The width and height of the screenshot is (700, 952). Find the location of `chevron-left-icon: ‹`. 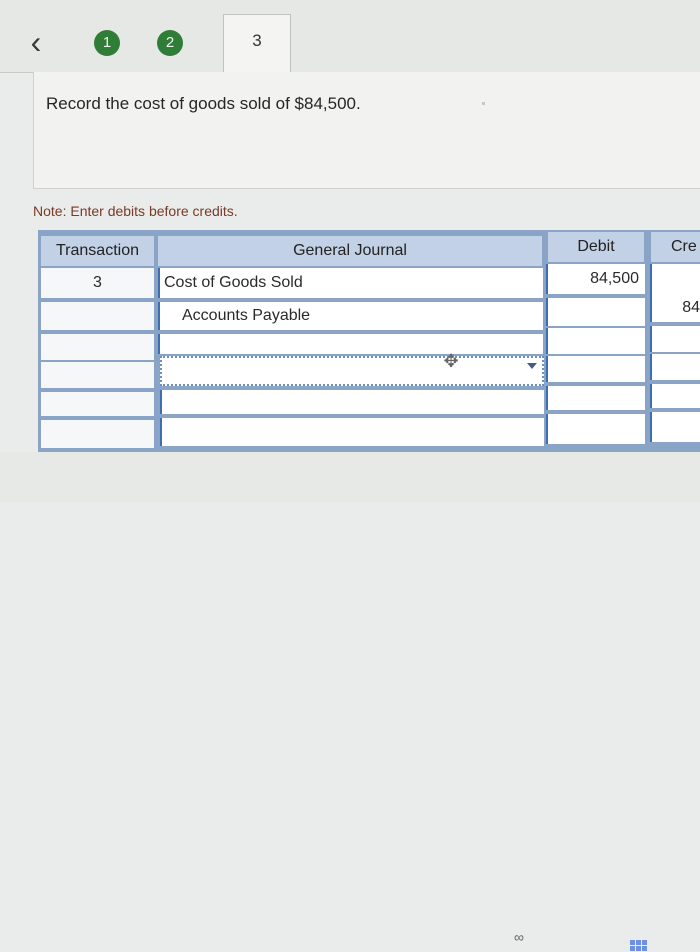

chevron-left-icon: ‹ is located at coordinates (36, 42).